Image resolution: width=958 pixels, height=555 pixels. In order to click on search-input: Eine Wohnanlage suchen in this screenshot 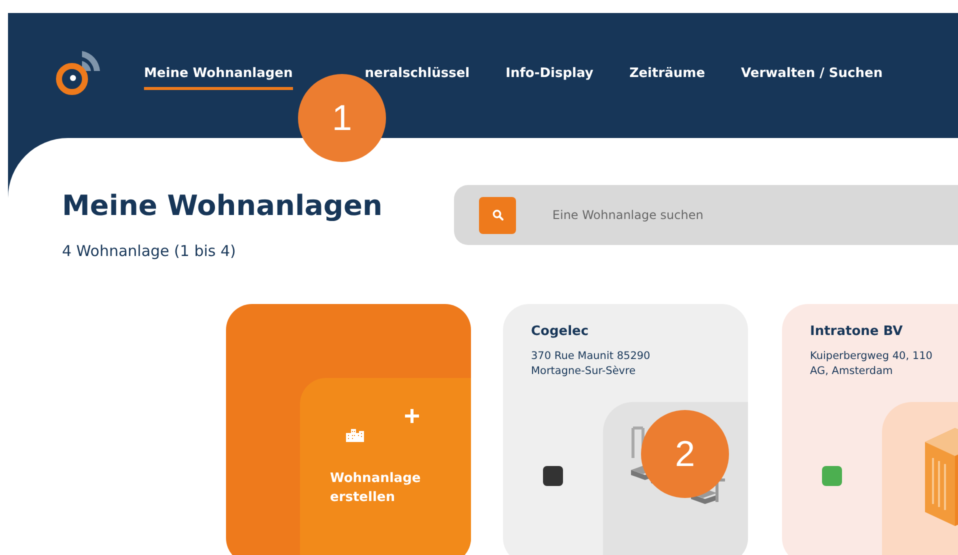, I will do `click(702, 215)`.